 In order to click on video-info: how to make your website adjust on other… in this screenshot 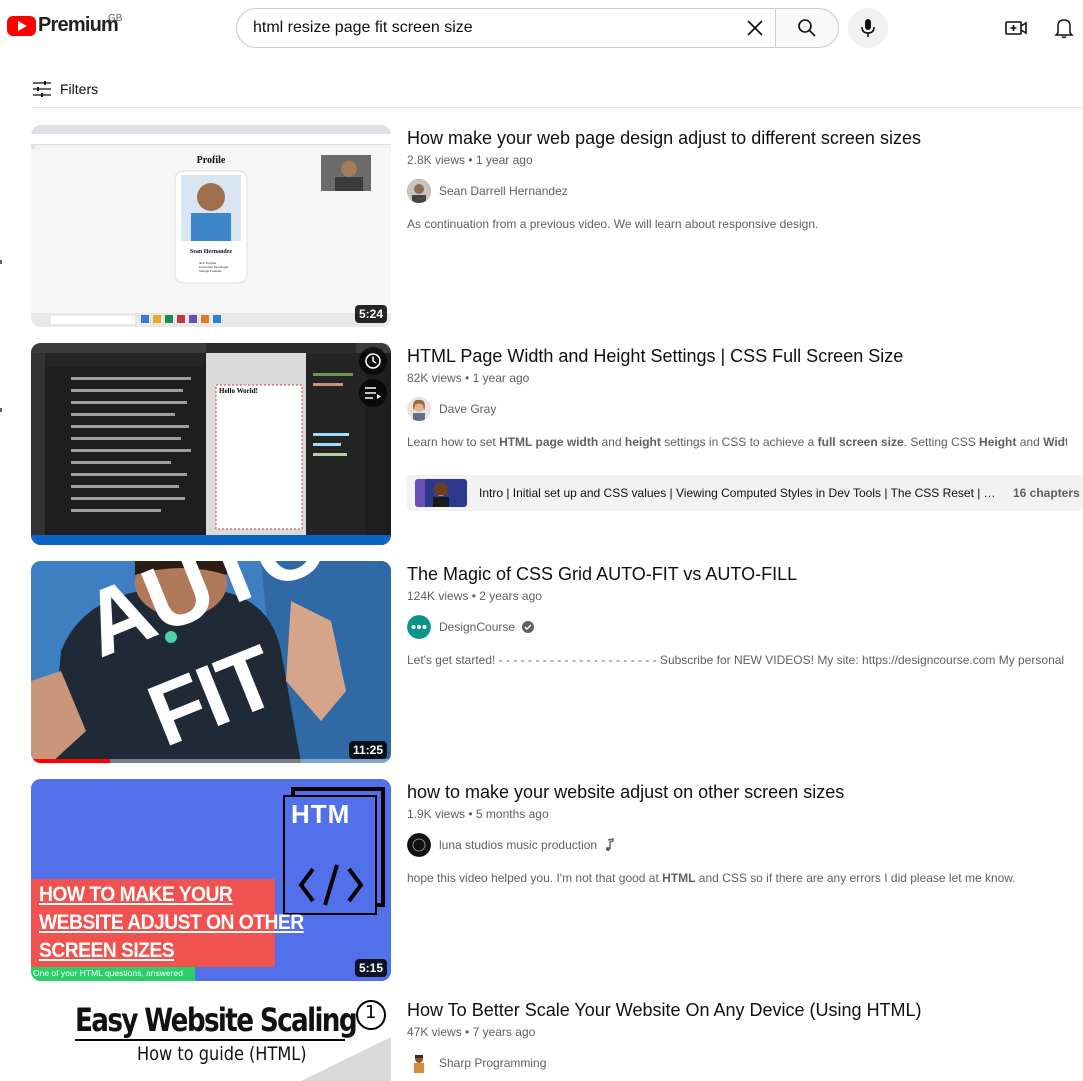, I will do `click(745, 832)`.